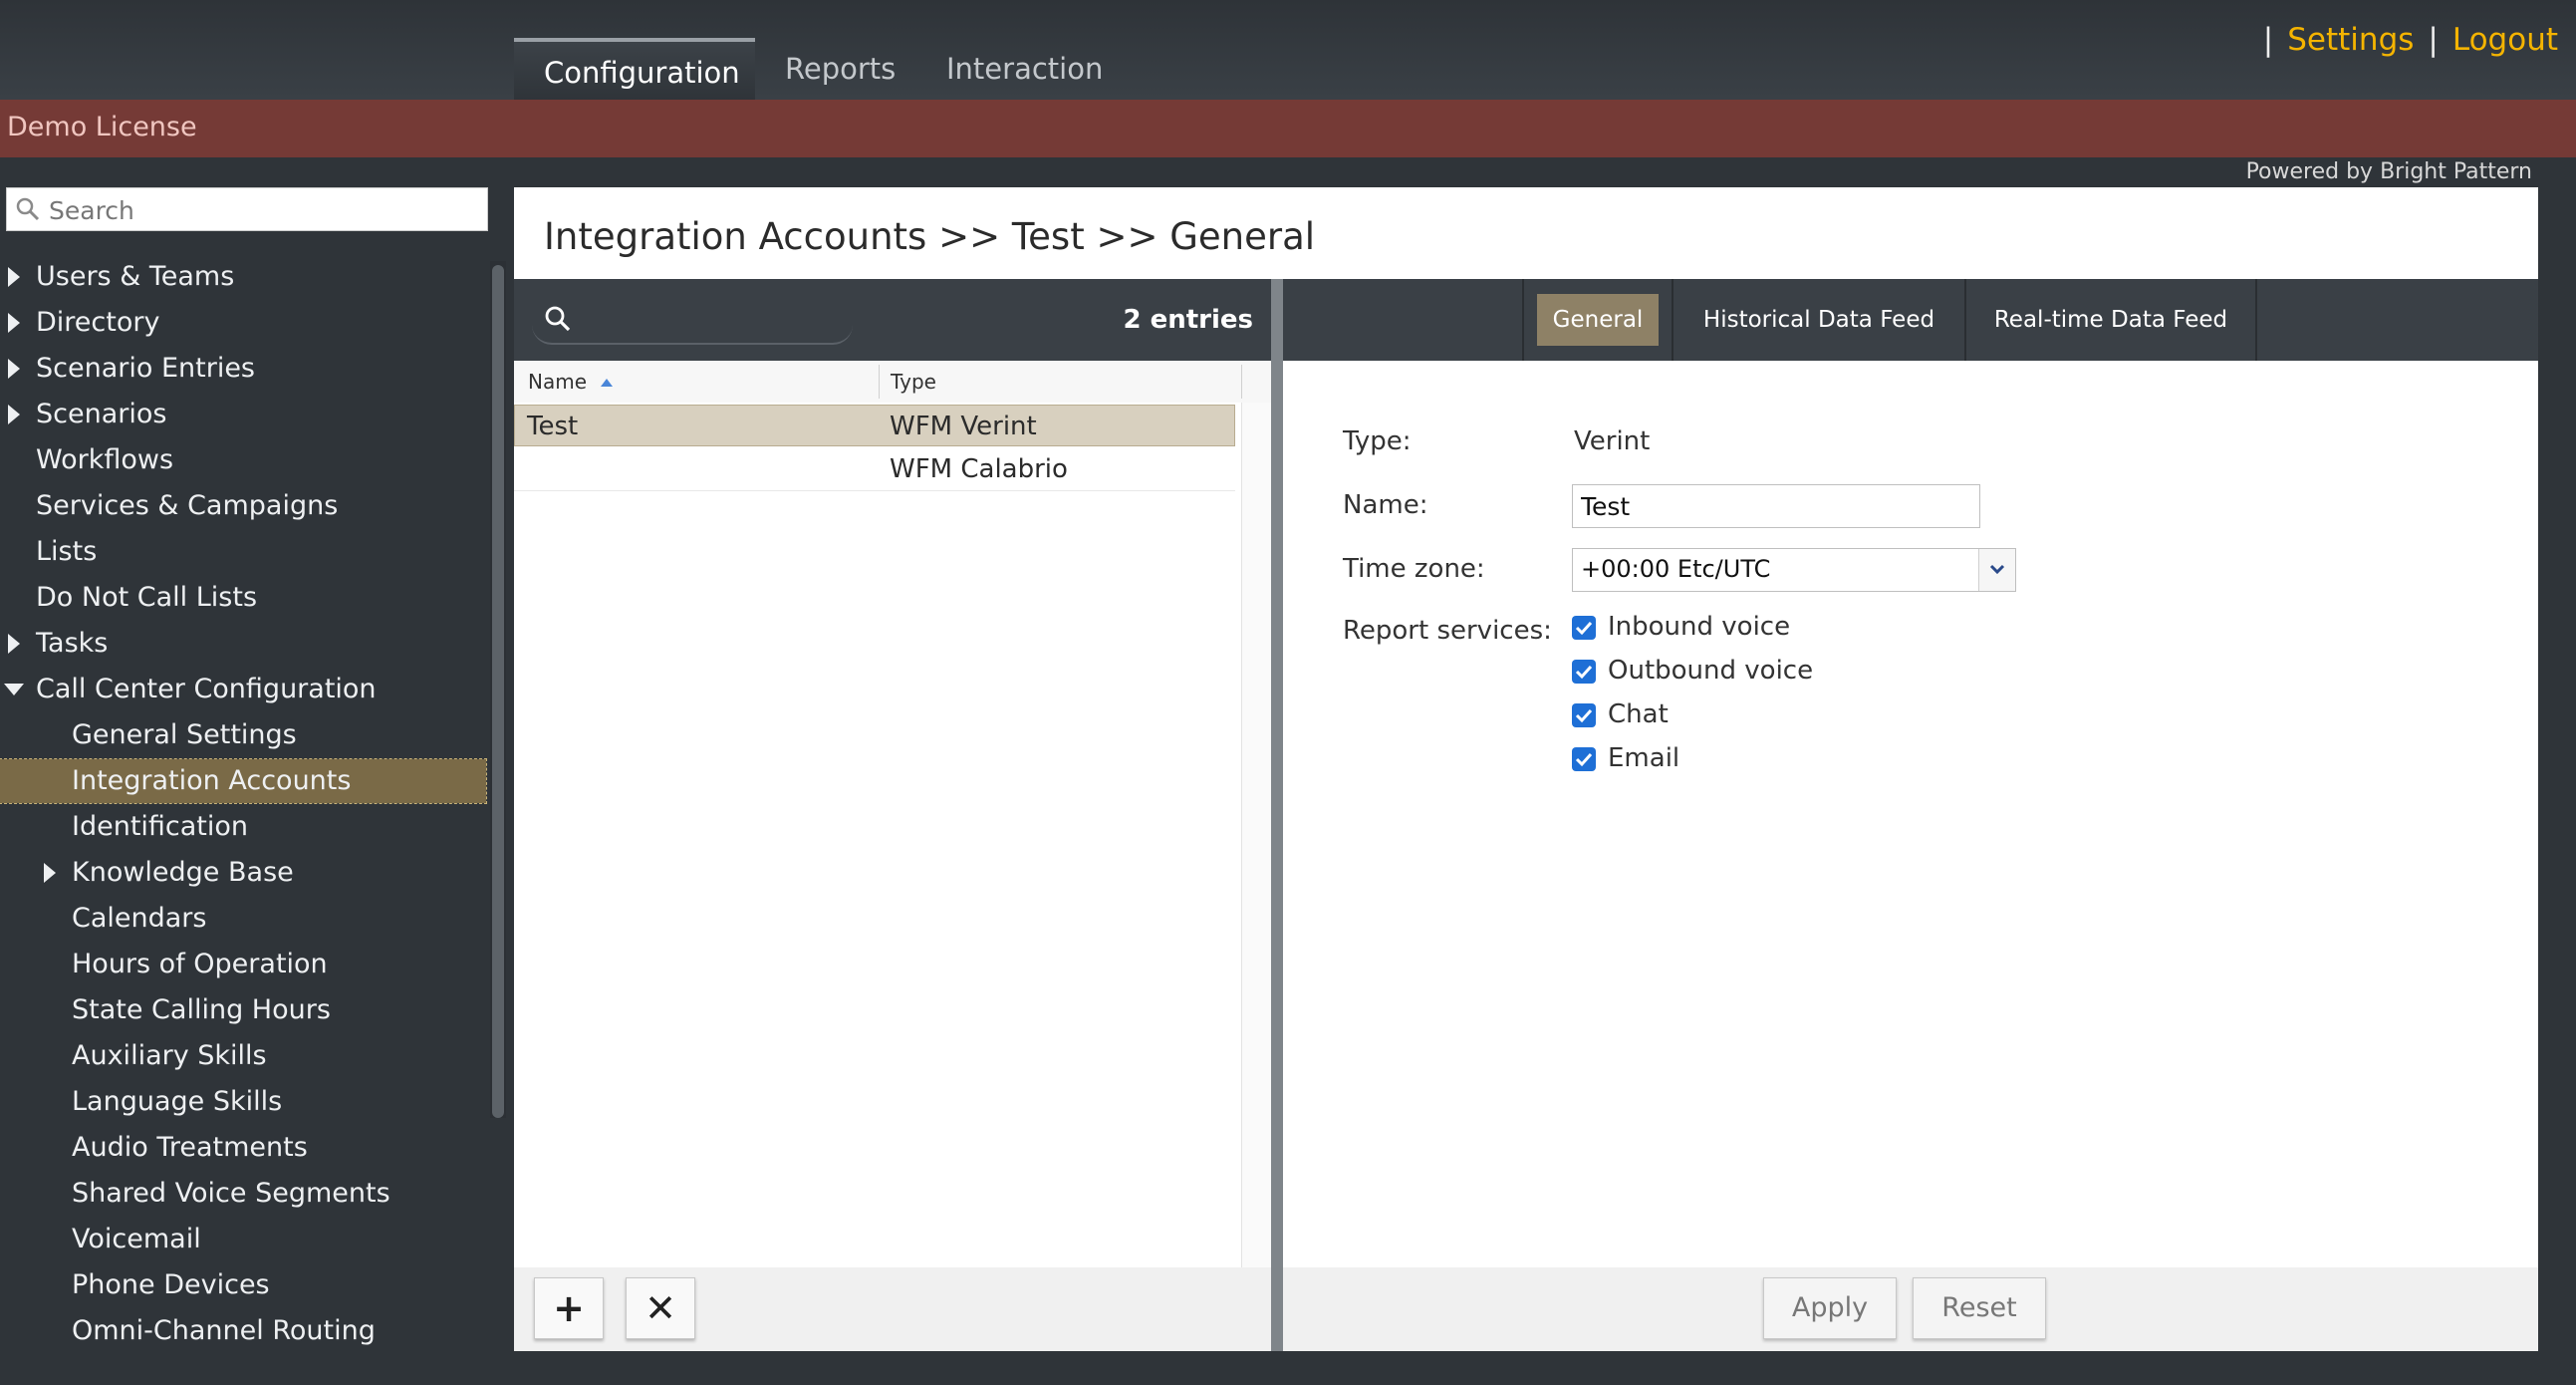  What do you see at coordinates (1820, 320) in the screenshot?
I see `tab-historical-data-feed: Historical Data Feed` at bounding box center [1820, 320].